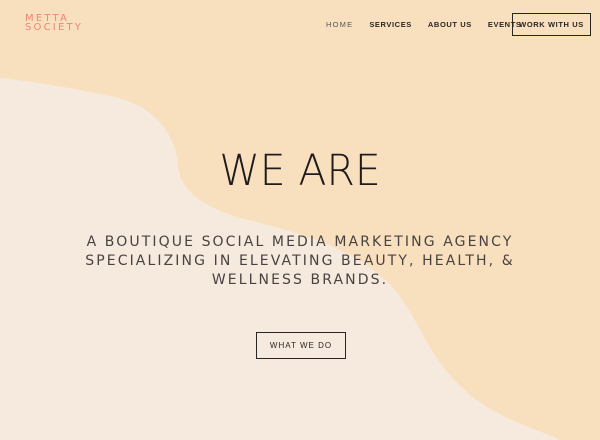 Image resolution: width=600 pixels, height=440 pixels. Describe the element at coordinates (300, 171) in the screenshot. I see `hero-title: WE ARE` at that location.